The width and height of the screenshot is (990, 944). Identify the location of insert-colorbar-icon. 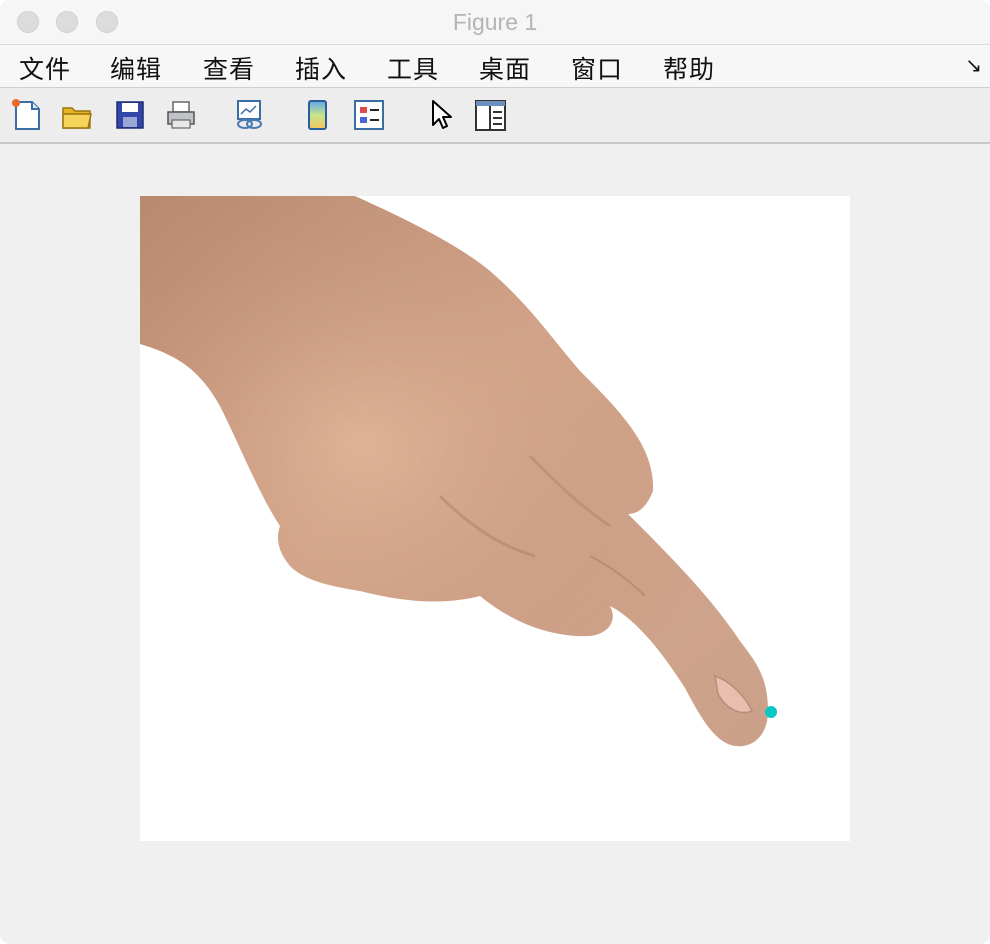
(318, 115).